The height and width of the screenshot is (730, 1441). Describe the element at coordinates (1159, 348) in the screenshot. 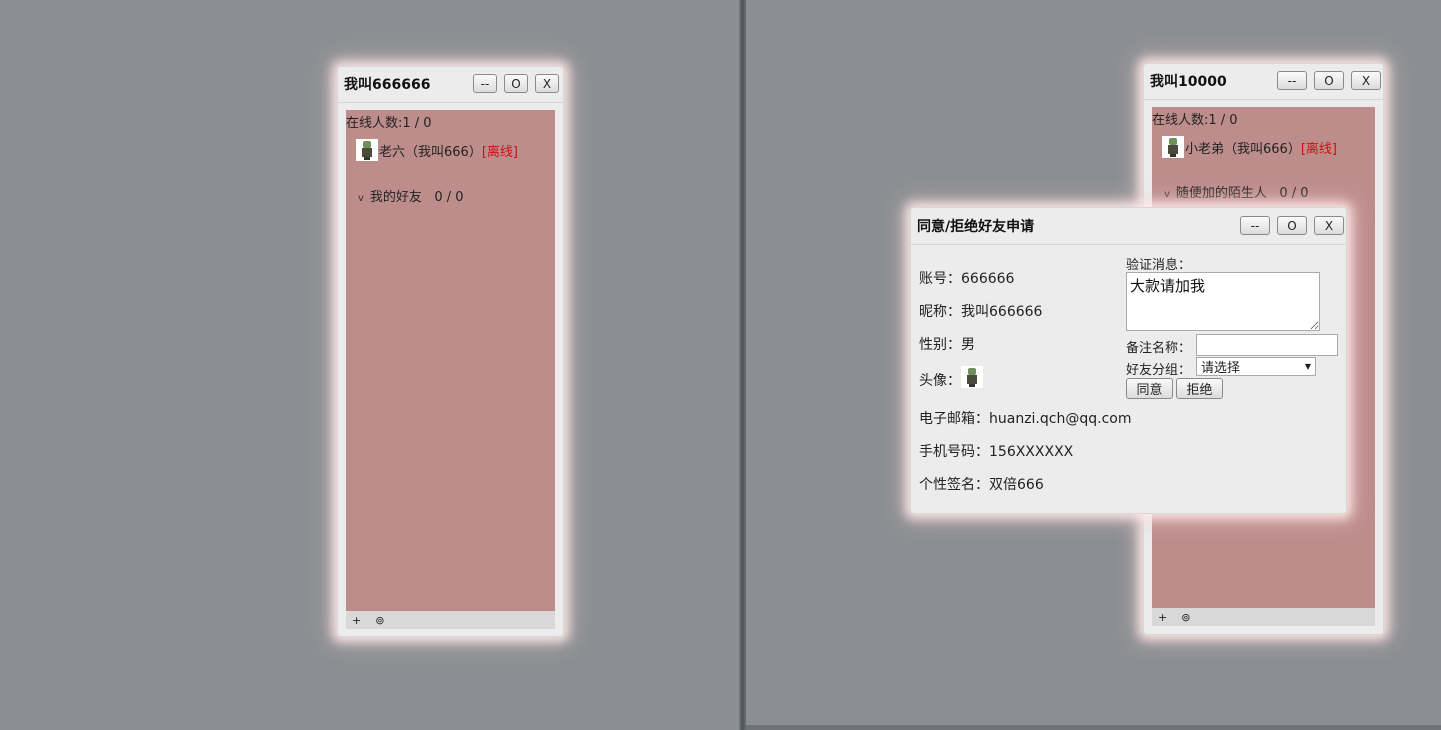

I see `remark-label: 备注名称：` at that location.